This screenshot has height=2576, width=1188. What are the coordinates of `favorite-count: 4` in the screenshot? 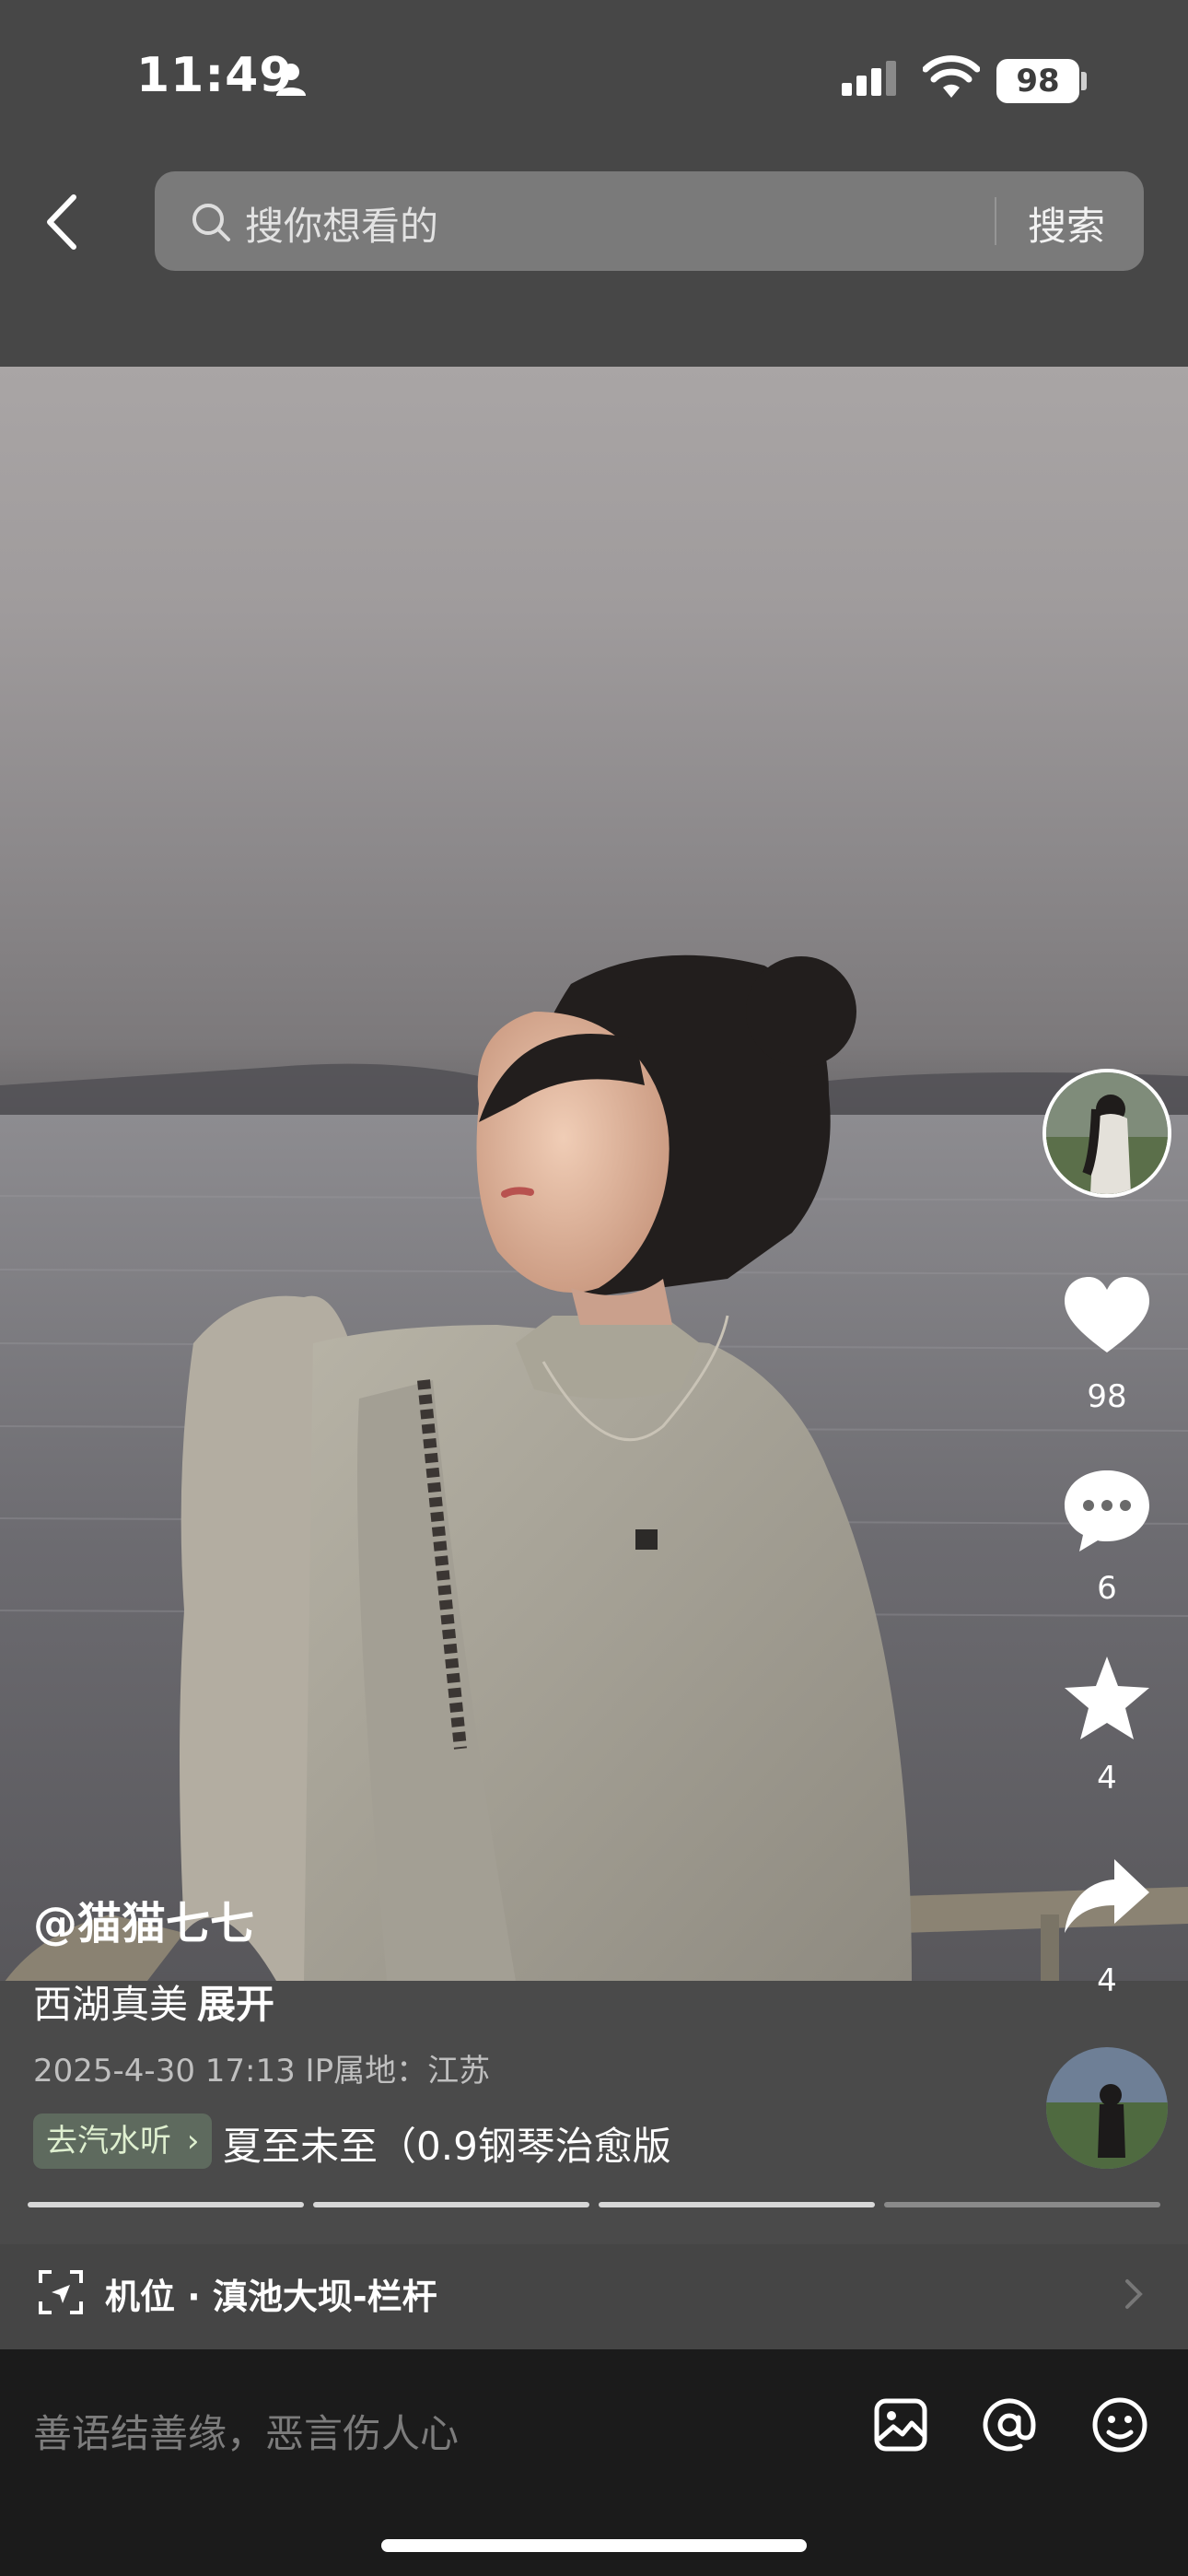 It's located at (1107, 1778).